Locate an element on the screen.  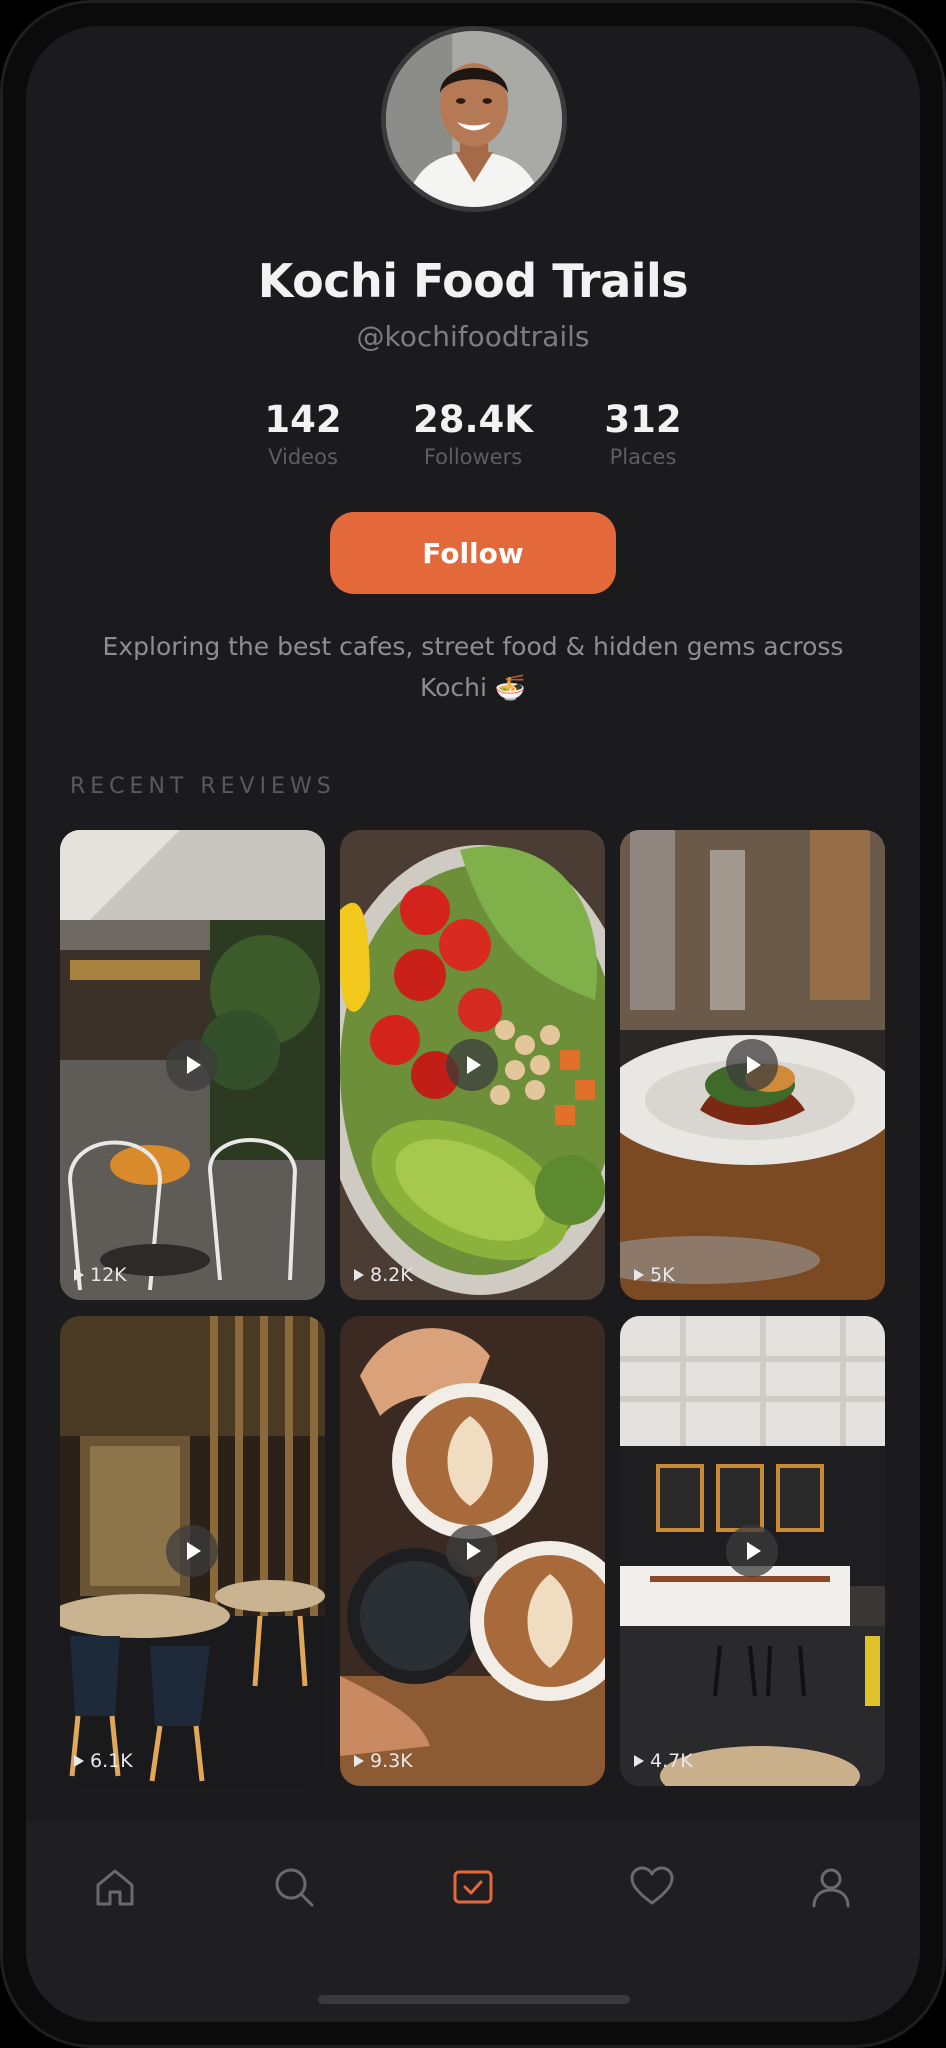
view-count: 8.2K is located at coordinates (383, 1275).